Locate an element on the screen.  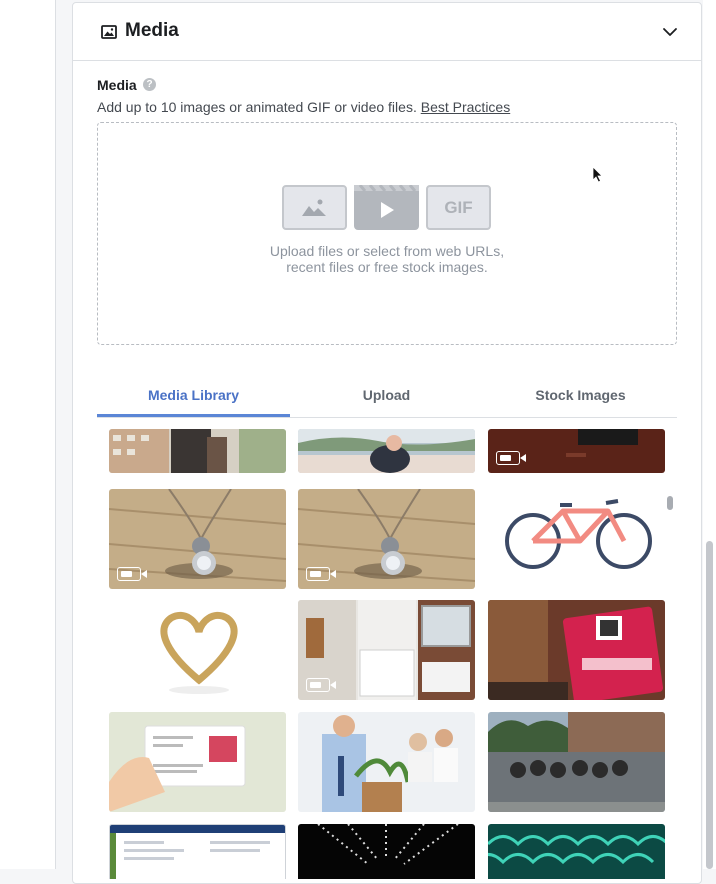
tab-upload: Upload is located at coordinates (386, 397).